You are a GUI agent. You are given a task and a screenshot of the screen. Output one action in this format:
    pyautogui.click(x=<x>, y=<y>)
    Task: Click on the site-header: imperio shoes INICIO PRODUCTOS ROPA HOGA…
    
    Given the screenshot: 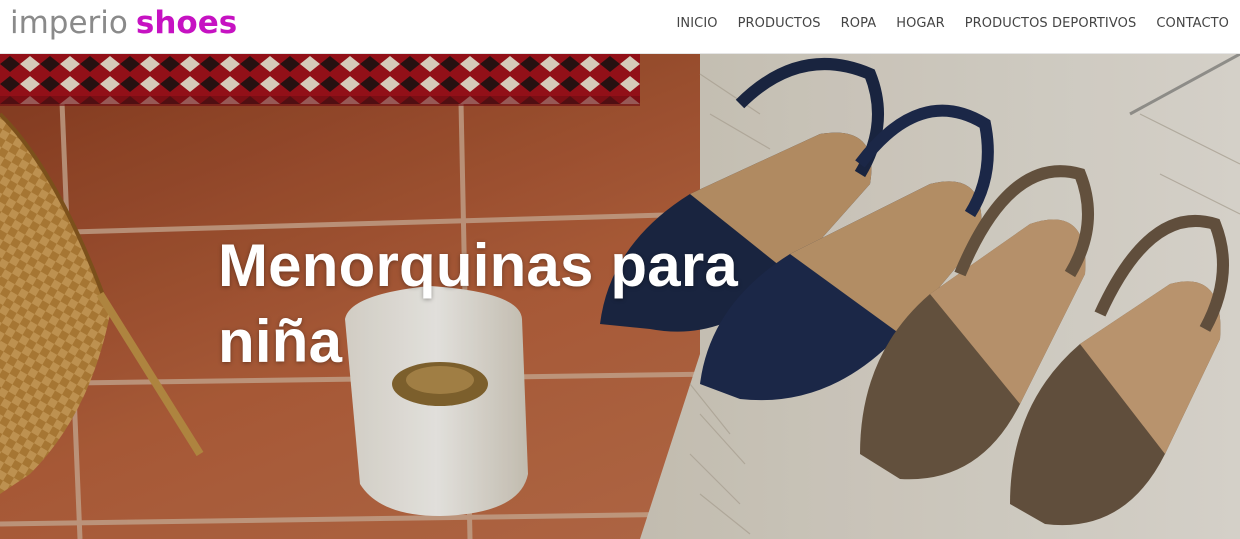 What is the action you would take?
    pyautogui.click(x=620, y=27)
    